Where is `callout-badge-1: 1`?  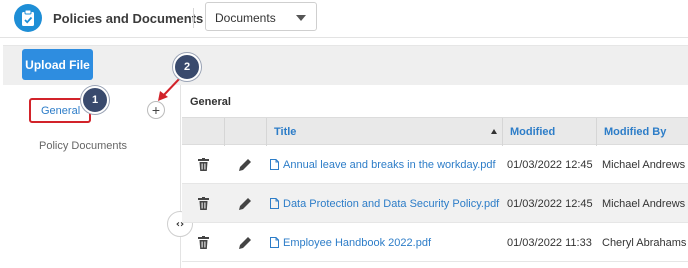
callout-badge-1: 1 is located at coordinates (95, 100).